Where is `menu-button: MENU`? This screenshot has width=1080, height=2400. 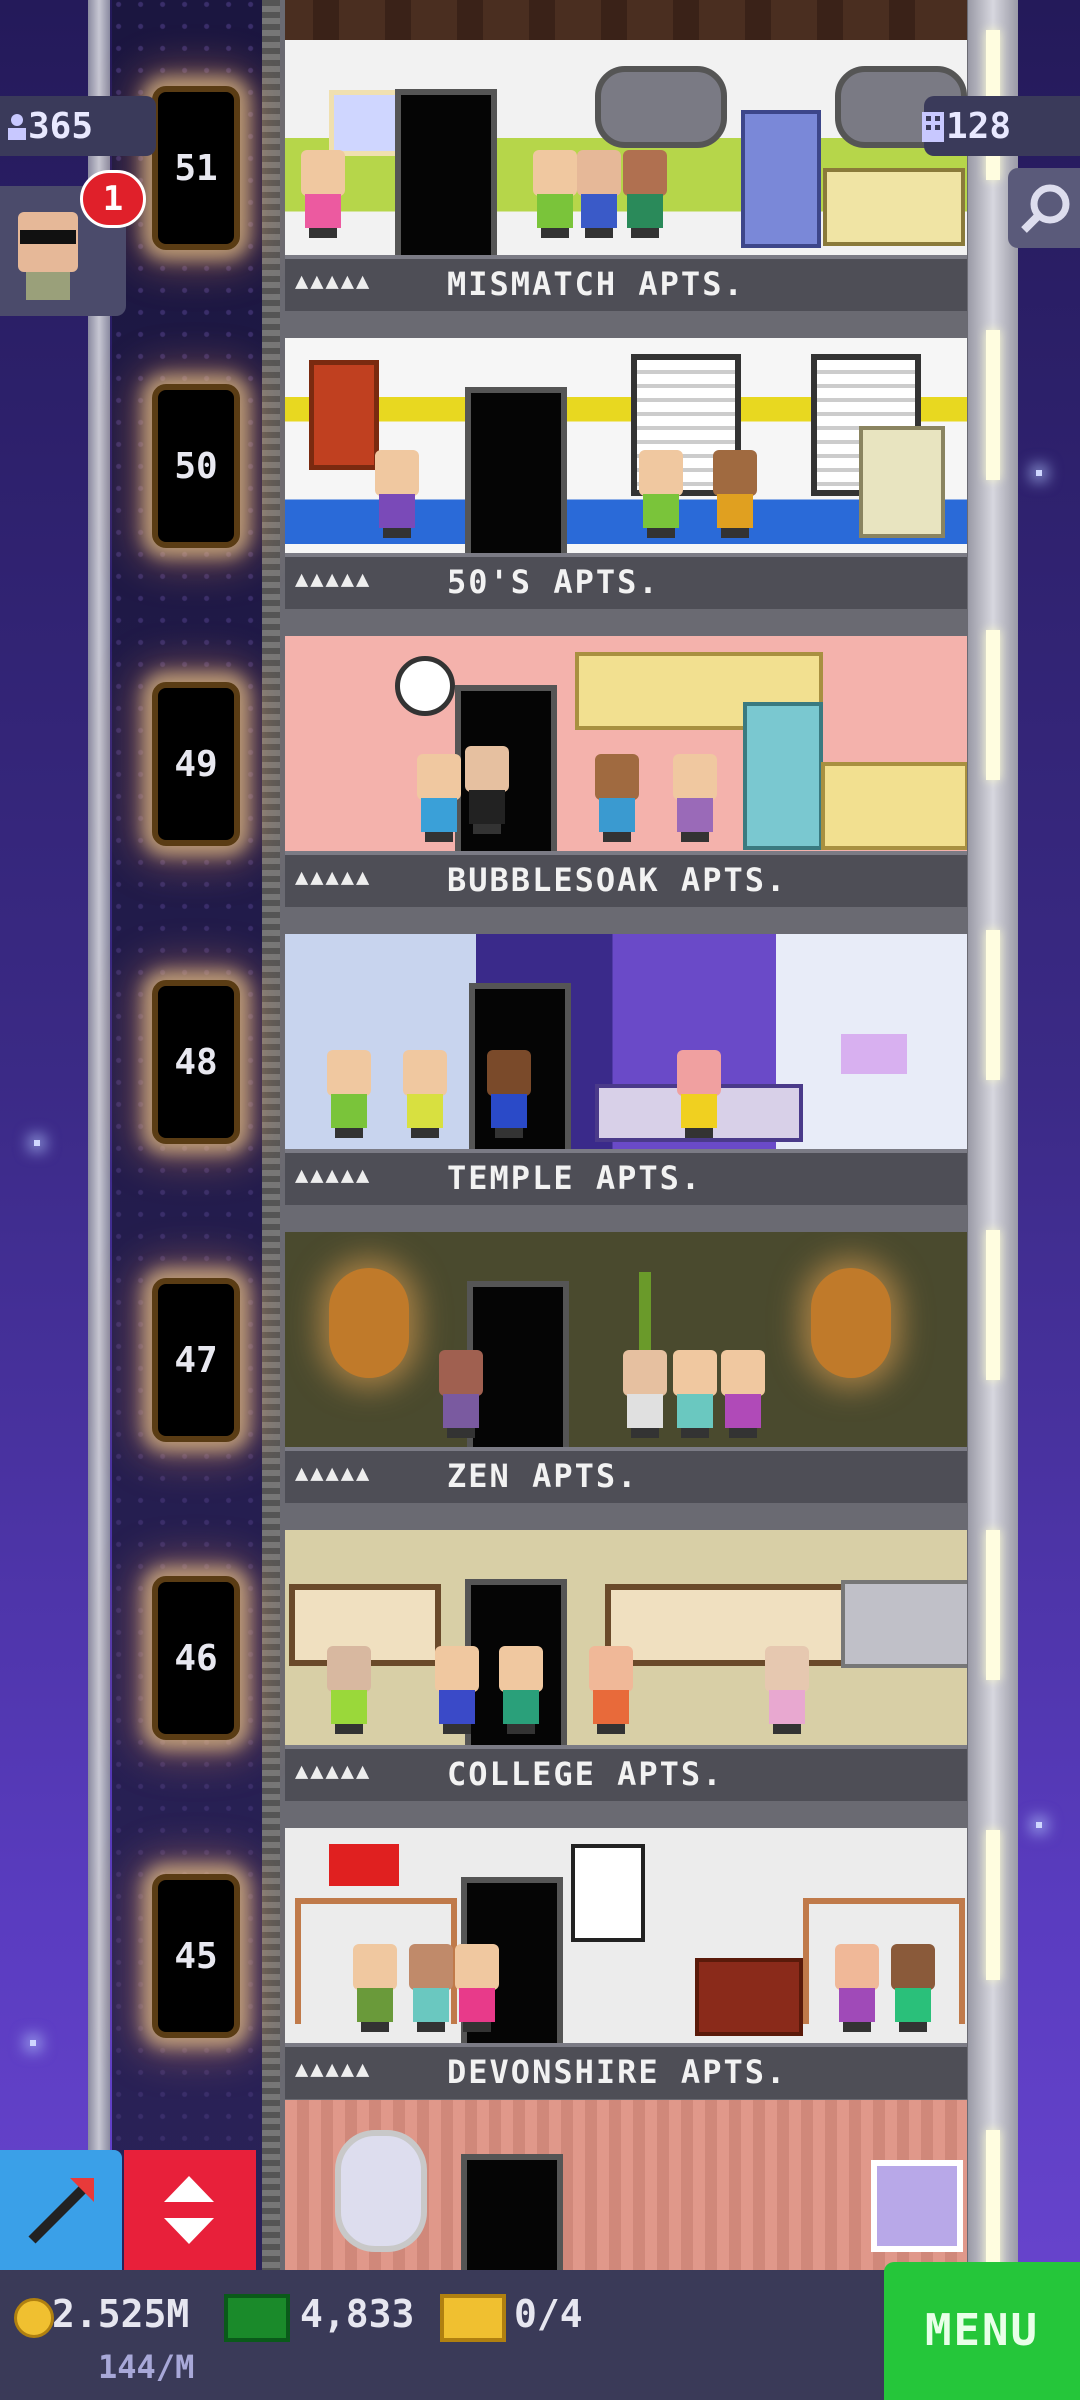 menu-button: MENU is located at coordinates (982, 2331).